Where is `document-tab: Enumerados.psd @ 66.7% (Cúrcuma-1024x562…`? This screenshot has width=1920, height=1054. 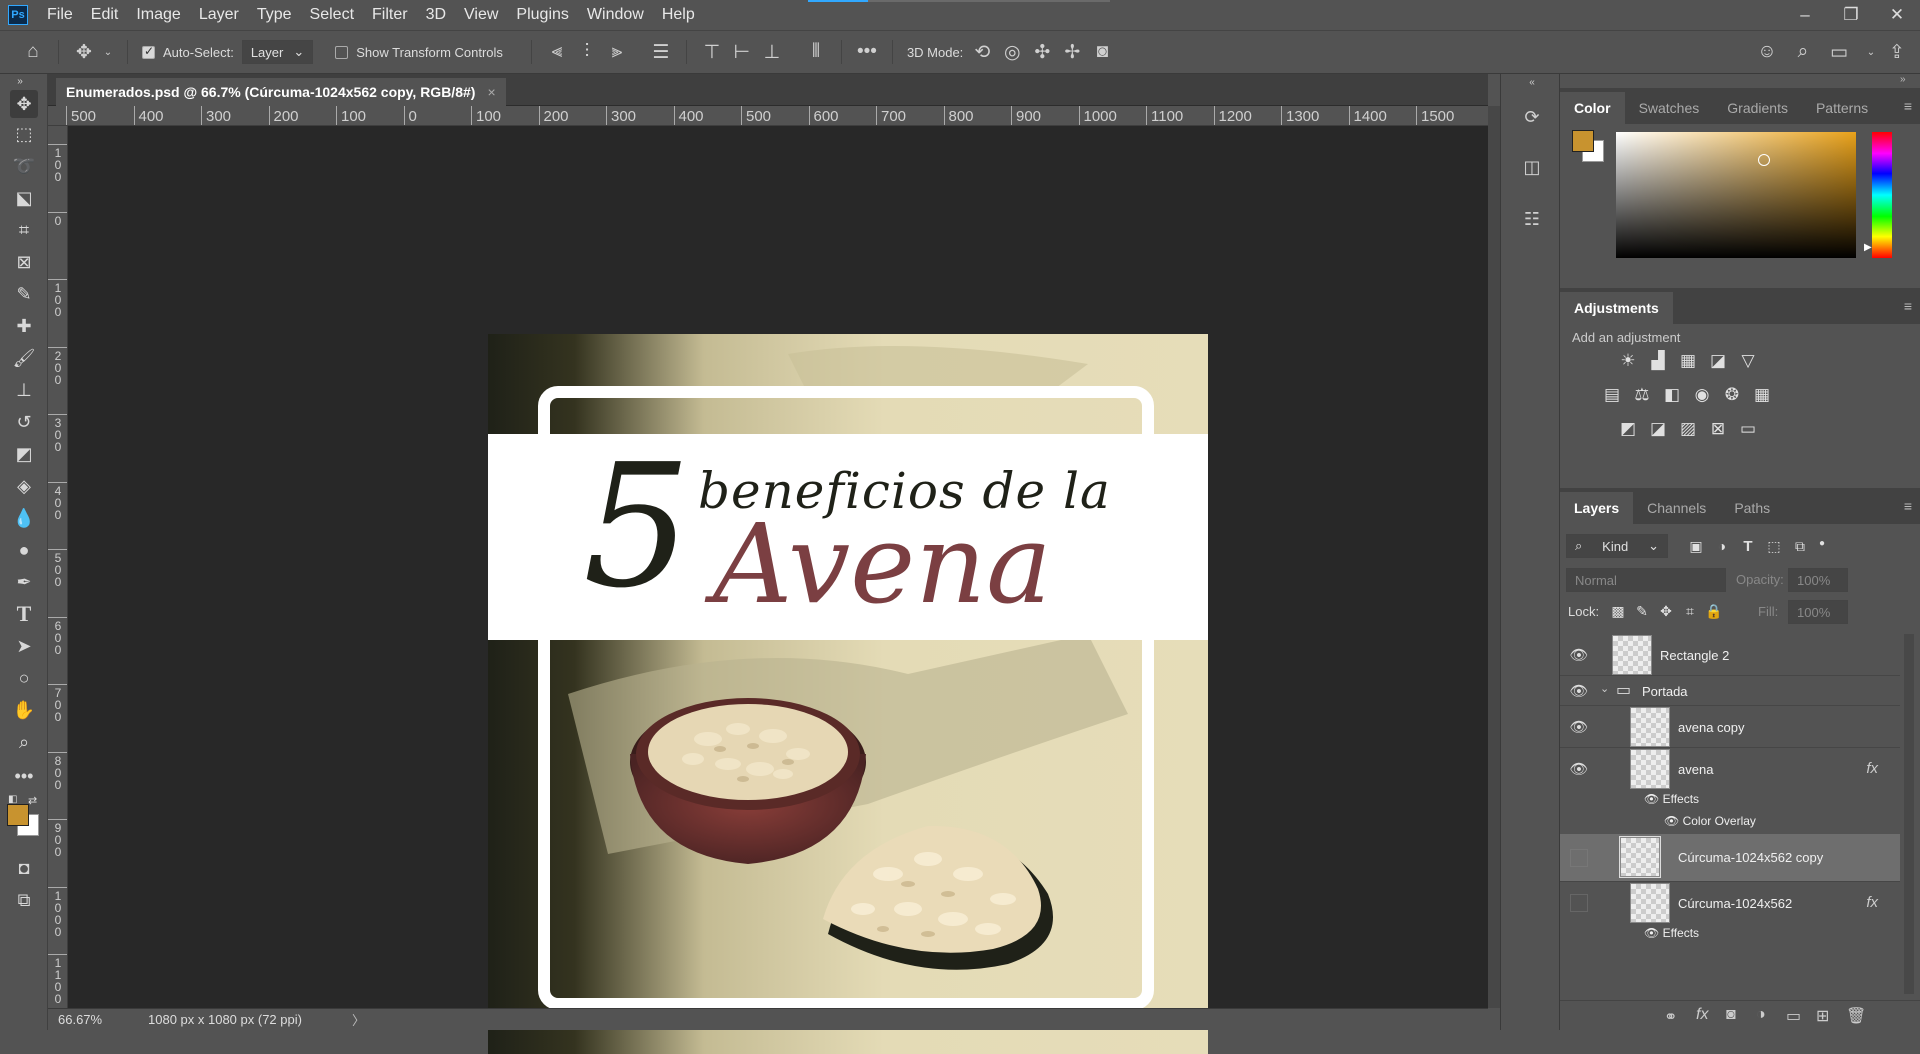 document-tab: Enumerados.psd @ 66.7% (Cúrcuma-1024x562… is located at coordinates (281, 92).